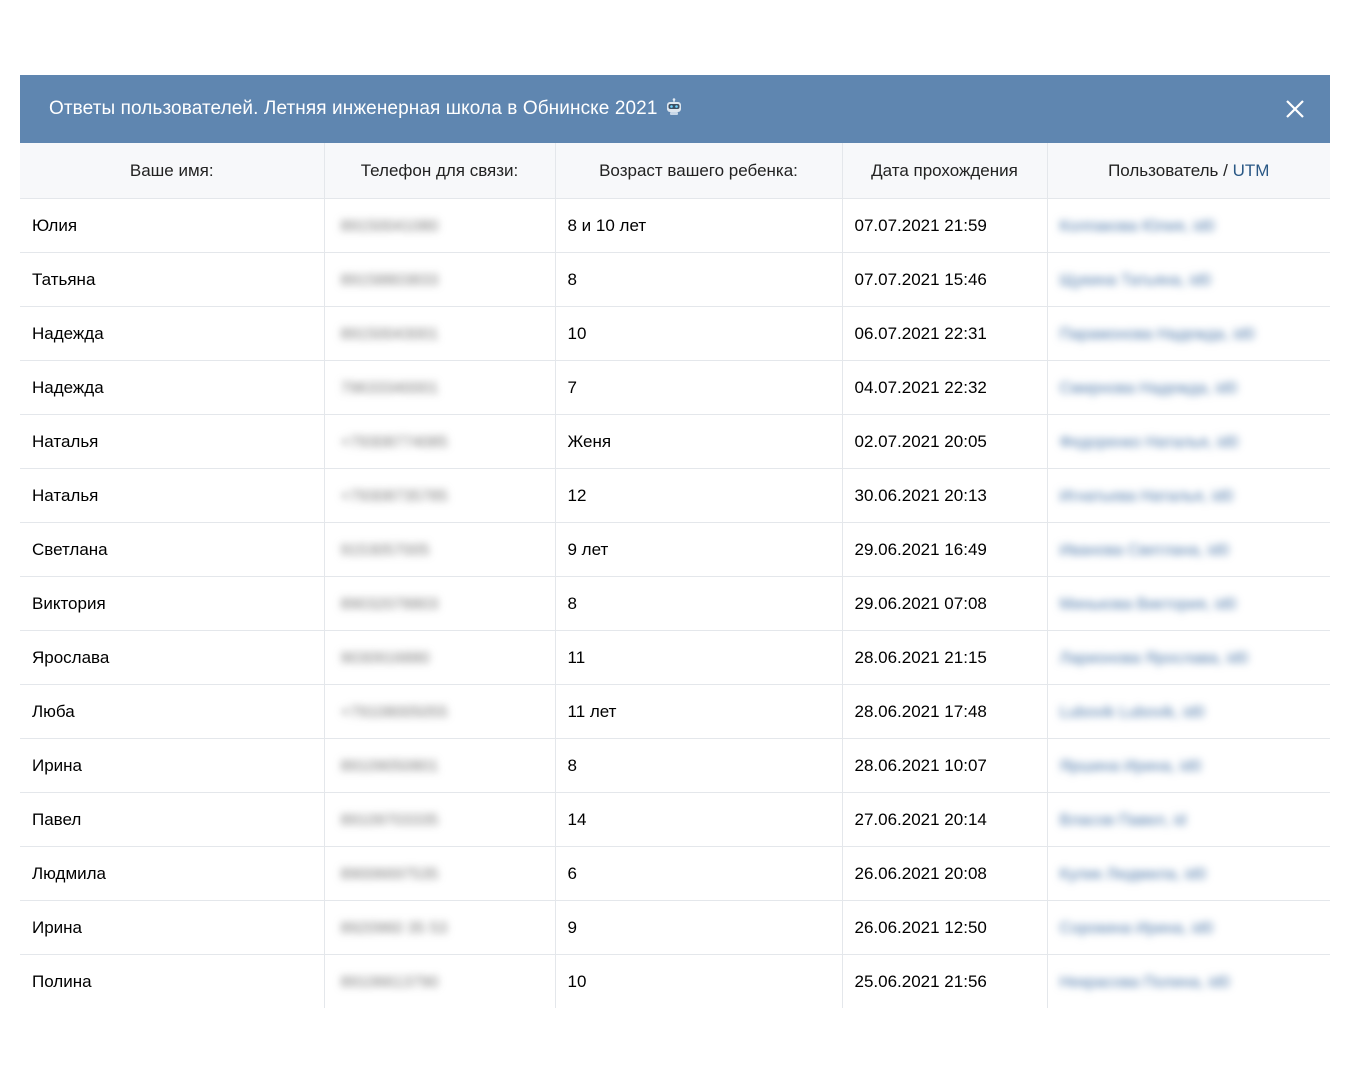 The width and height of the screenshot is (1350, 1080). I want to click on cell-user: Минькова Виктория, id0, so click(1188, 603).